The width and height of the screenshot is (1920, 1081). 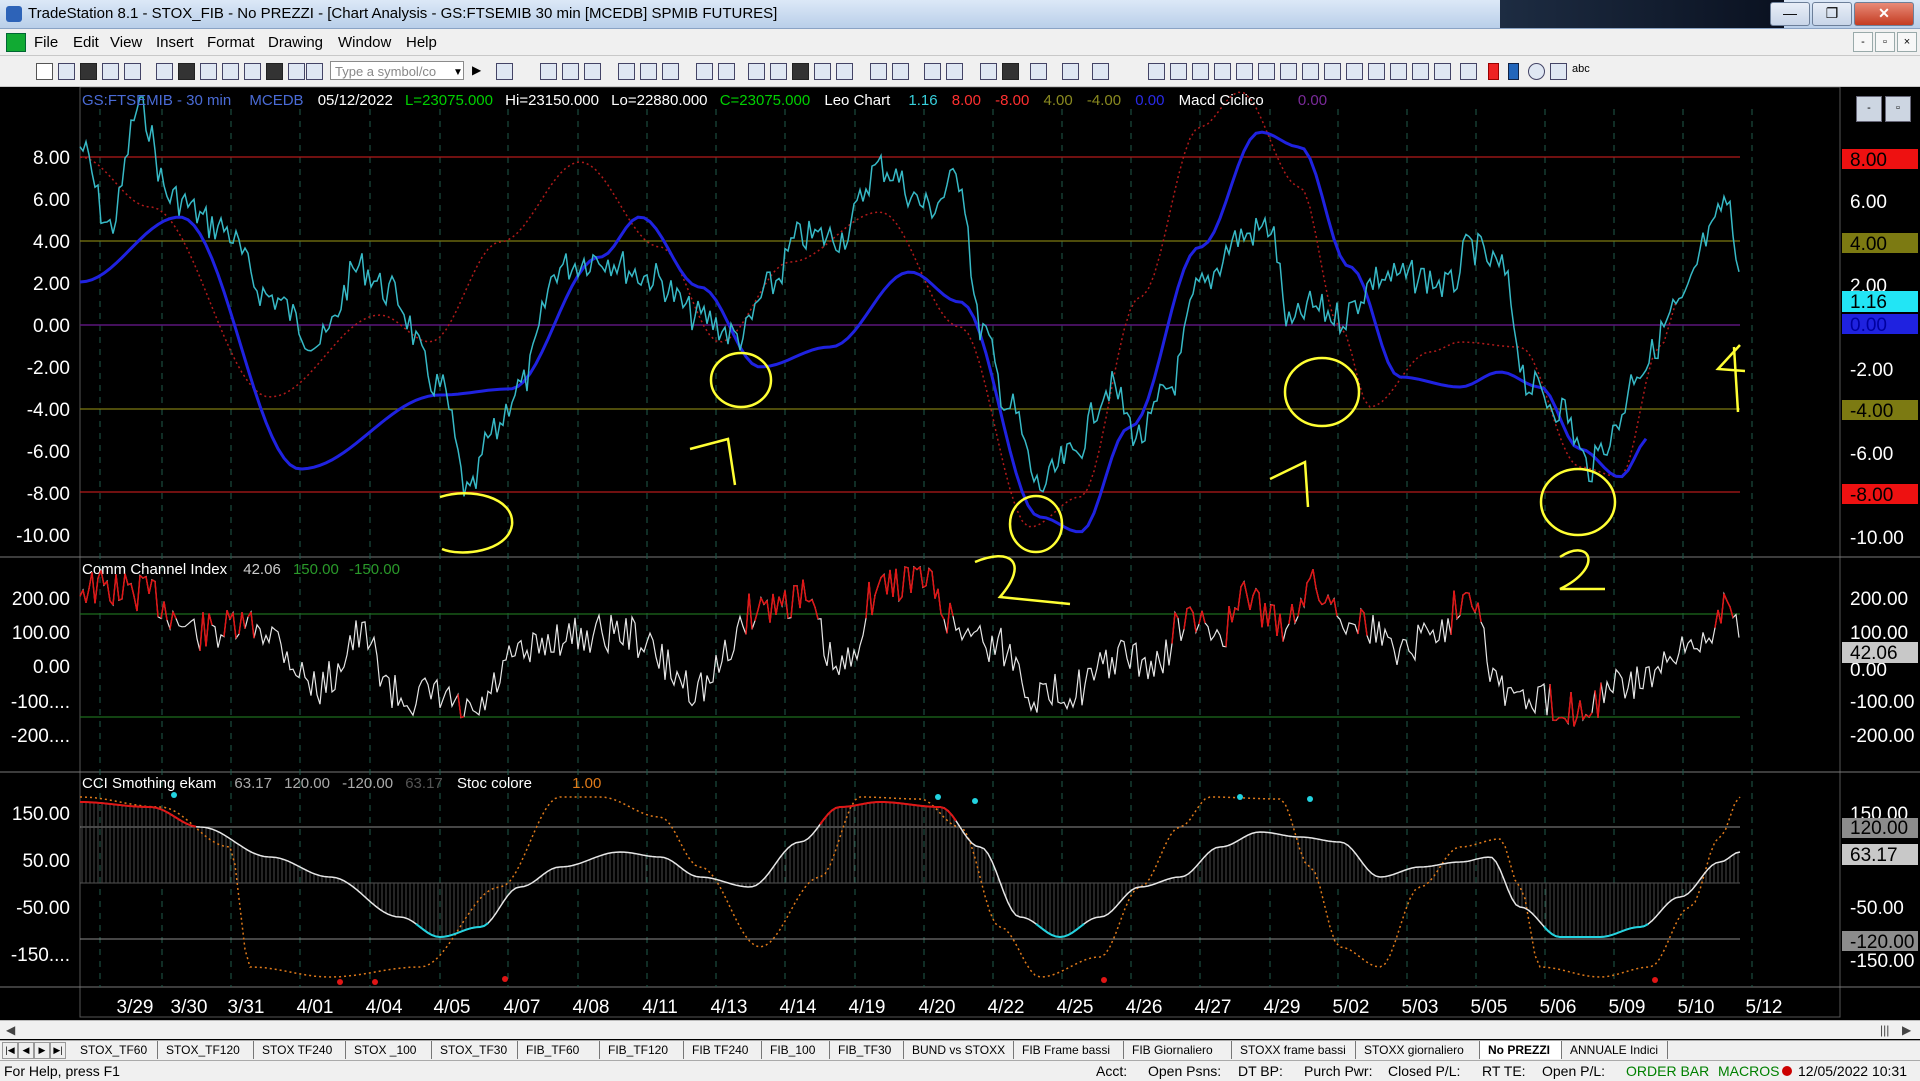 I want to click on brush-icon, so click(x=1442, y=71).